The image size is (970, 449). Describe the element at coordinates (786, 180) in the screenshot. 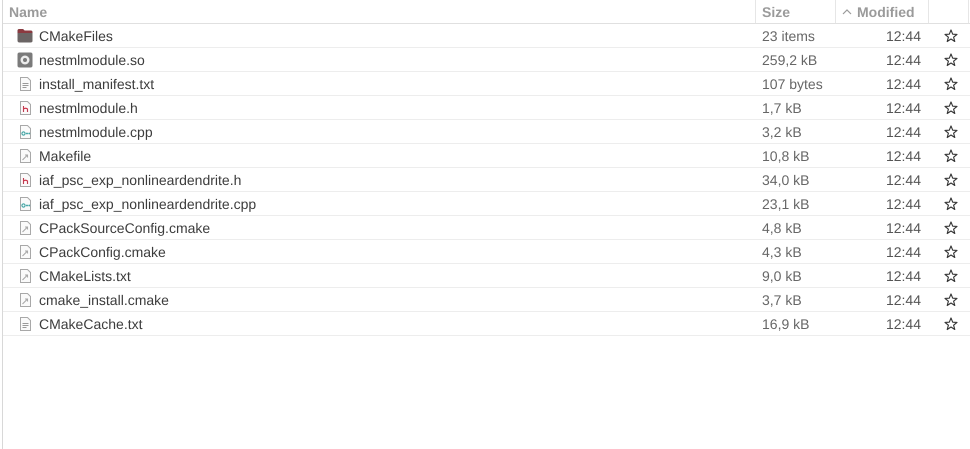

I see `file-size: 34,0 kB` at that location.